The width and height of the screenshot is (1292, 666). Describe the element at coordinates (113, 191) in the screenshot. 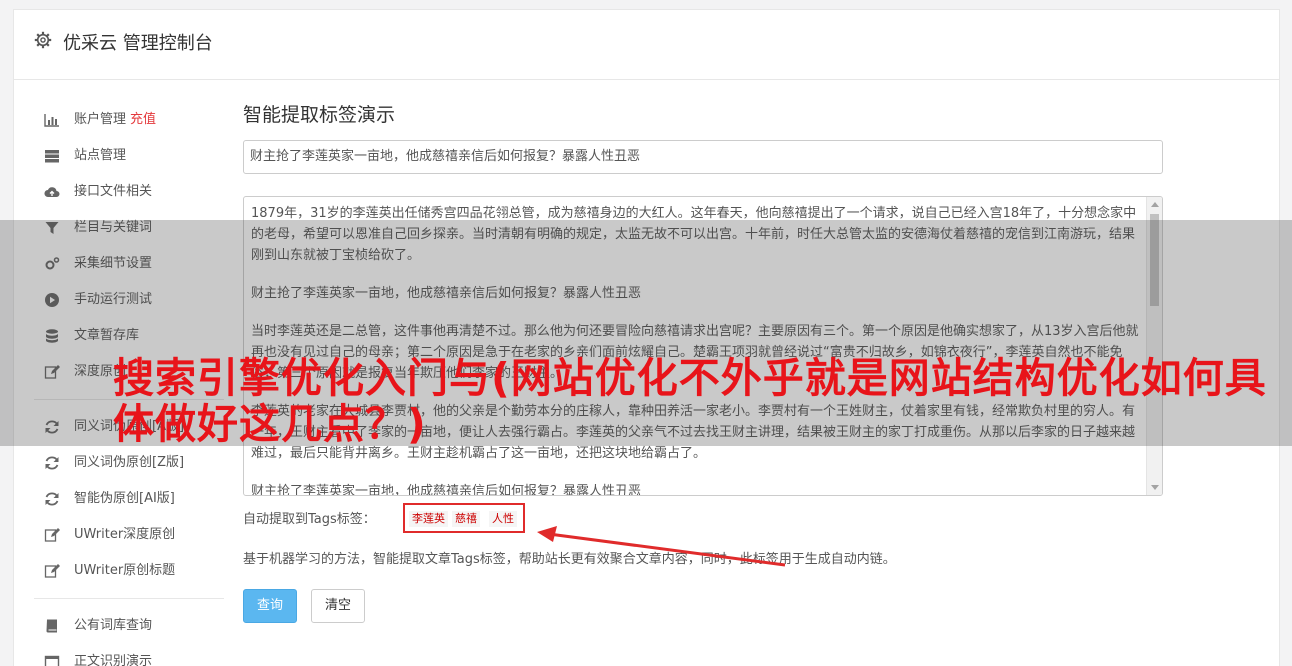

I see `sidebar-item-label: 接口文件相关` at that location.